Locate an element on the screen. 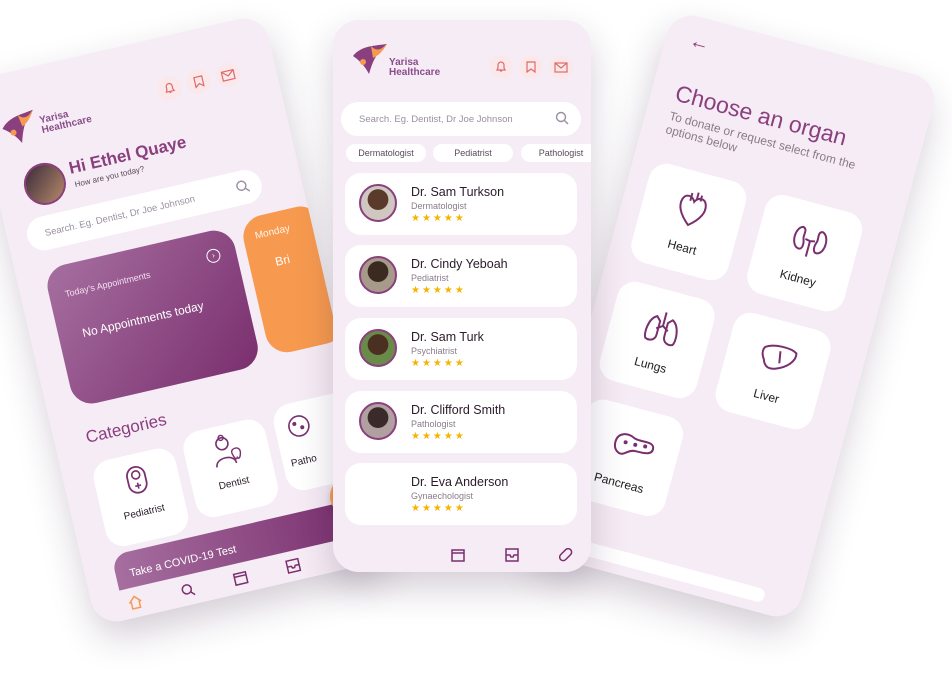 This screenshot has height=695, width=952. brand-line-2: Healthcare is located at coordinates (415, 72).